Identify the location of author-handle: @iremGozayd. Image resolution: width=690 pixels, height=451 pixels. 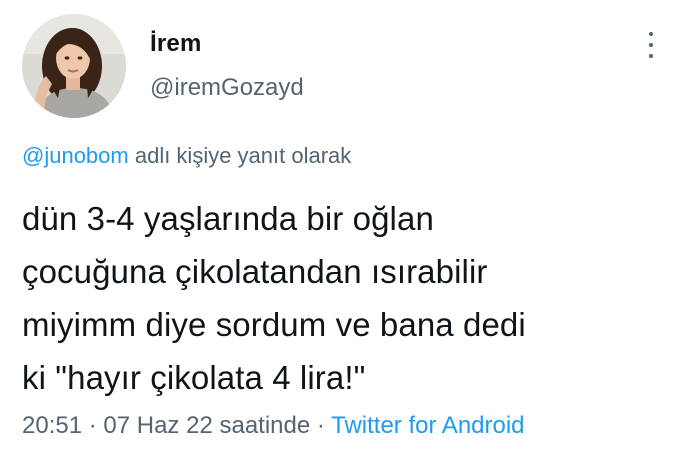
(227, 88).